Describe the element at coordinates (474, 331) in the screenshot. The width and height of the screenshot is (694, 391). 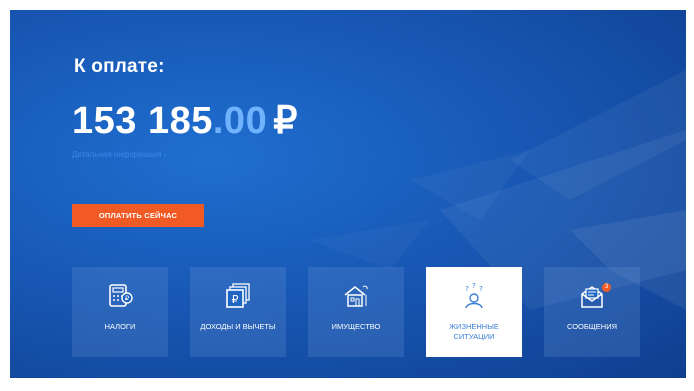
I see `tile-label: ЖИЗНЕННЫЕ СИТУАЦИИ` at that location.